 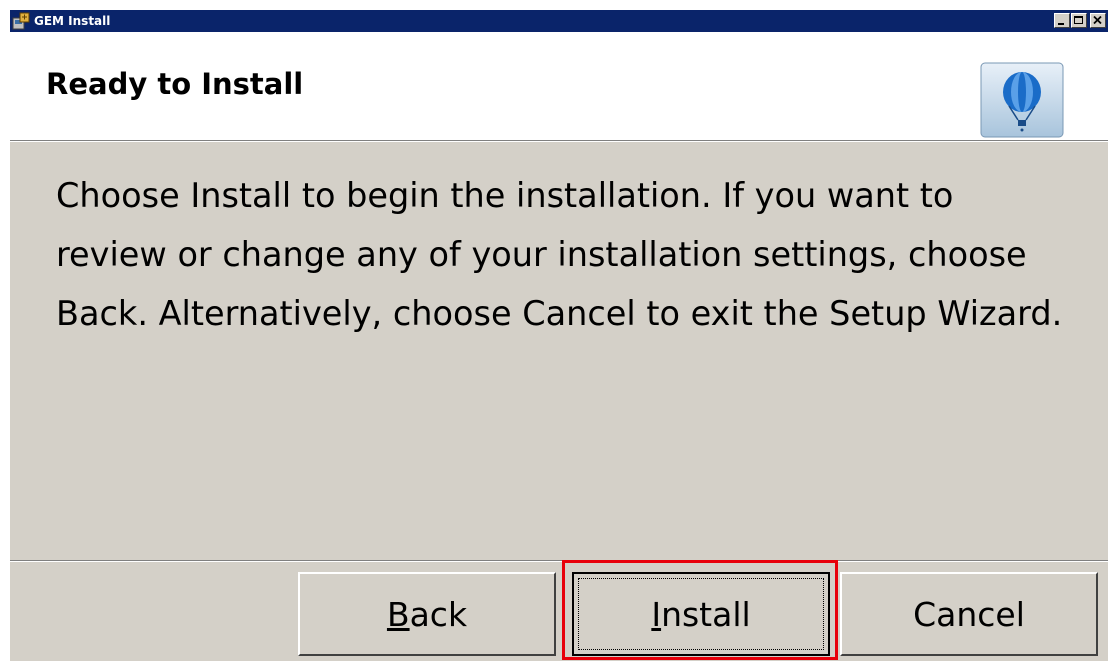 What do you see at coordinates (21, 21) in the screenshot?
I see `installer-app-icon` at bounding box center [21, 21].